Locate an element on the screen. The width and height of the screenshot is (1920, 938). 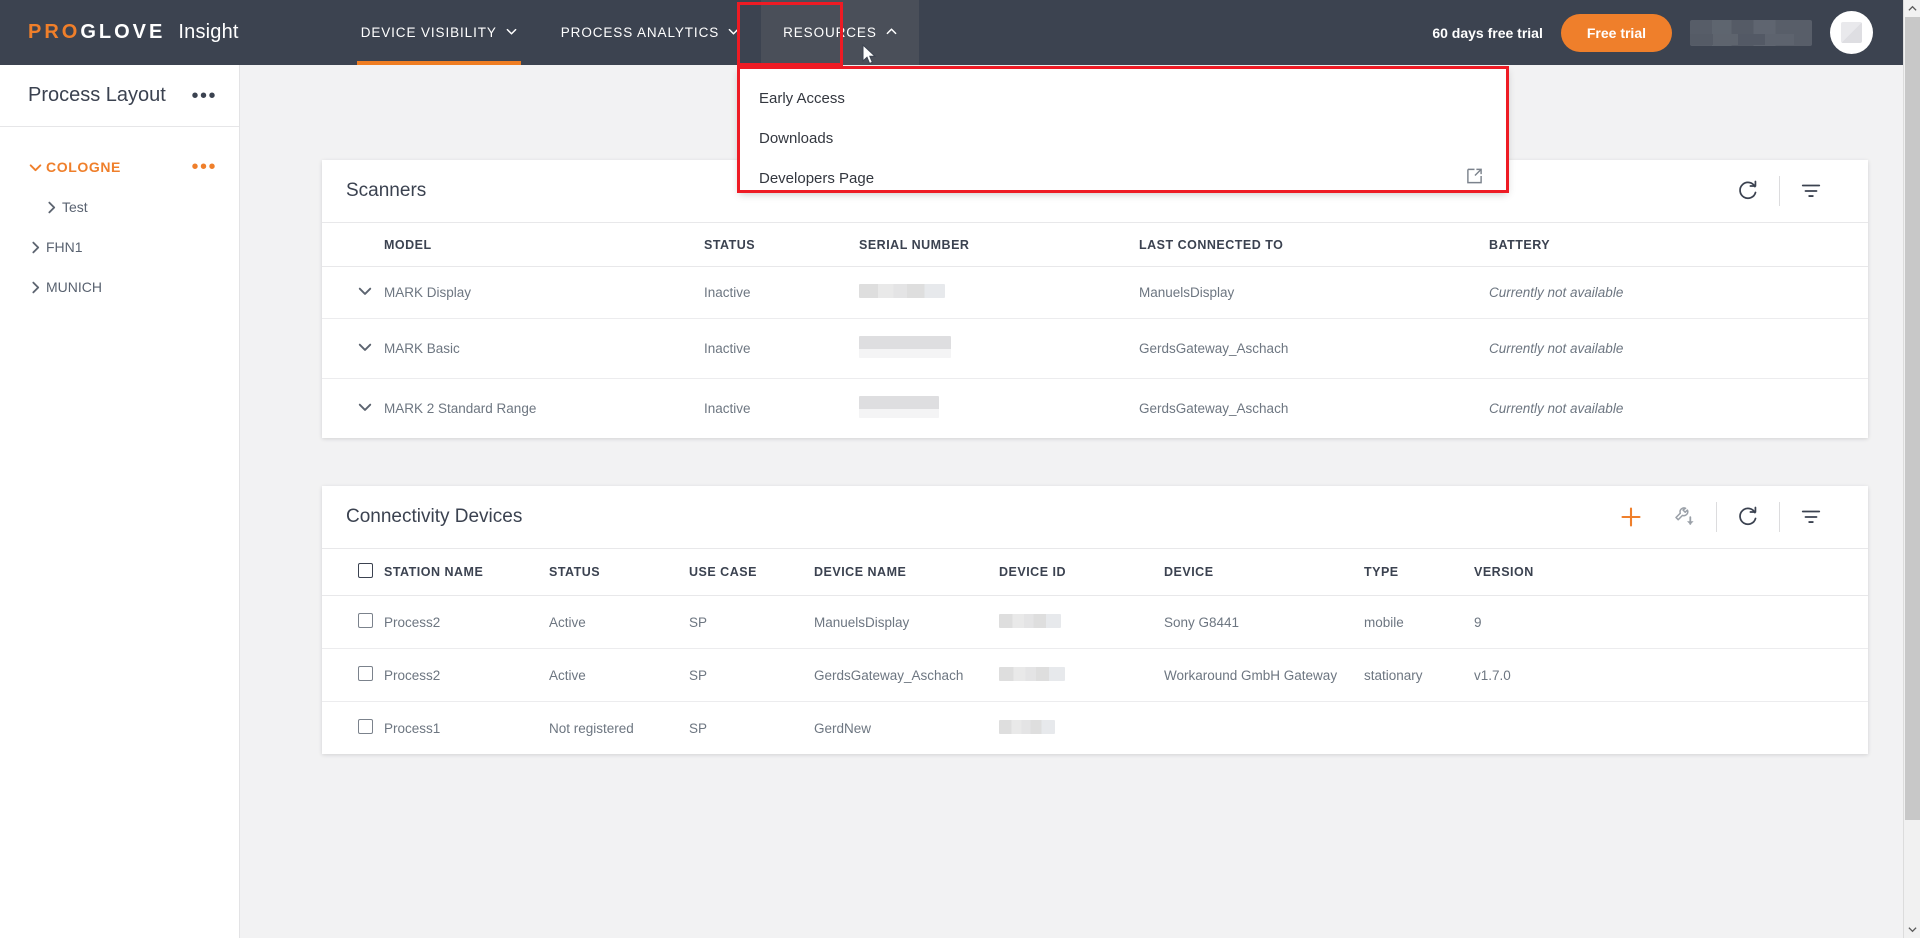
cell-last-connected-to: ManuelsDisplay is located at coordinates (1314, 292).